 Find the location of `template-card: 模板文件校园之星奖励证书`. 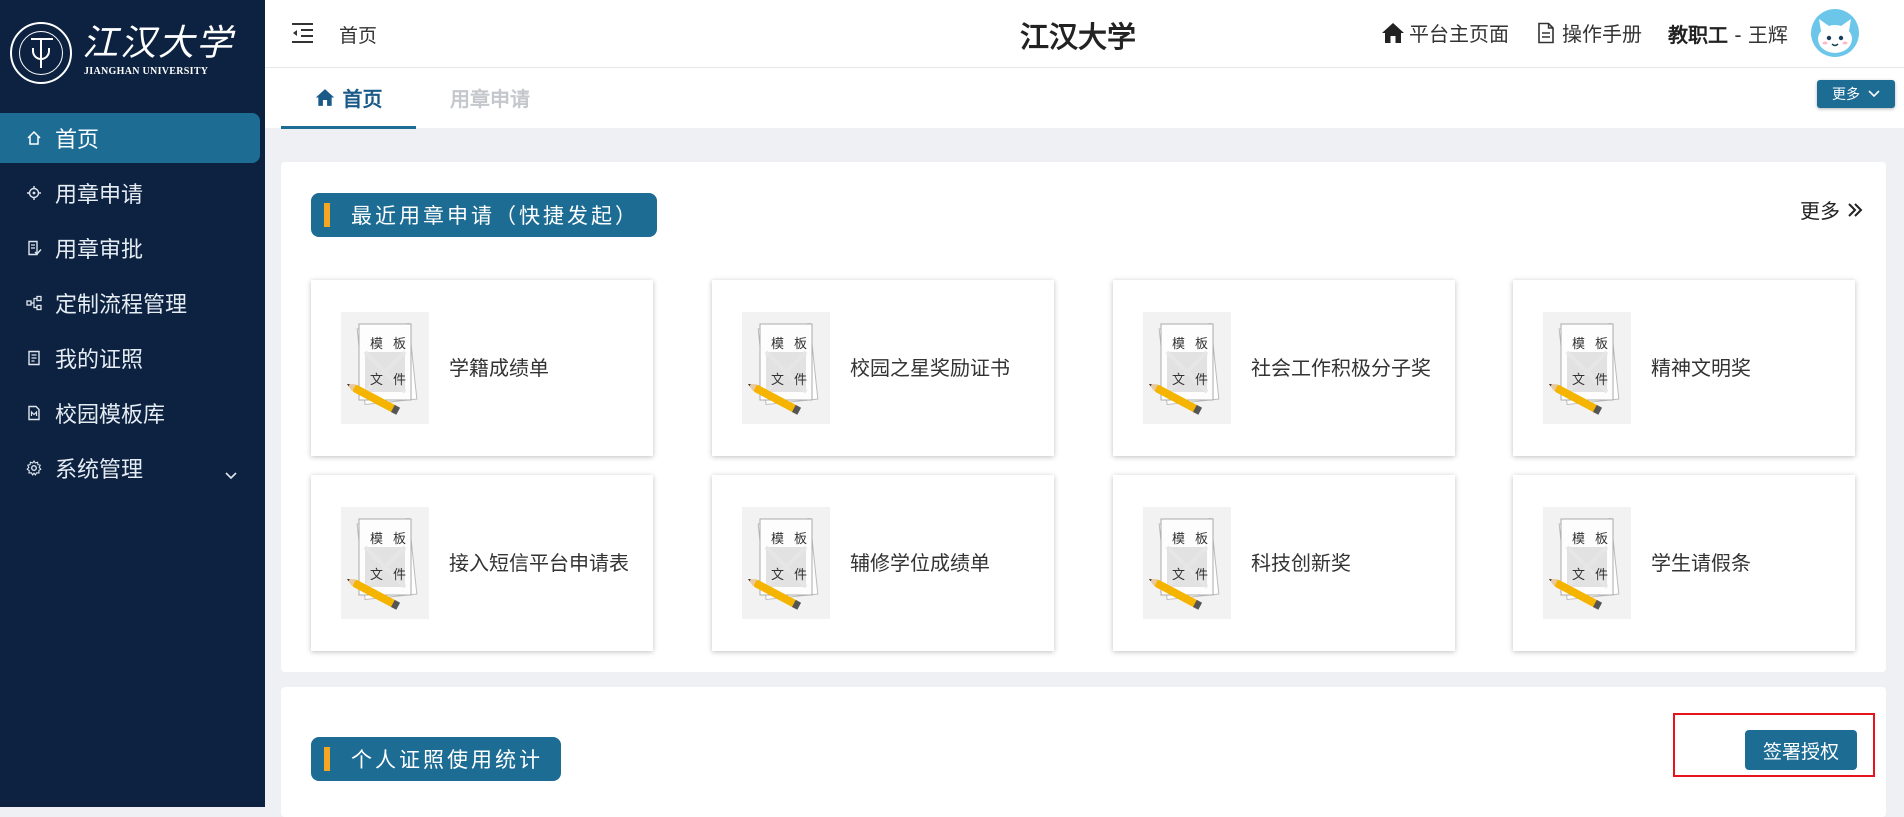

template-card: 模板文件校园之星奖励证书 is located at coordinates (883, 368).